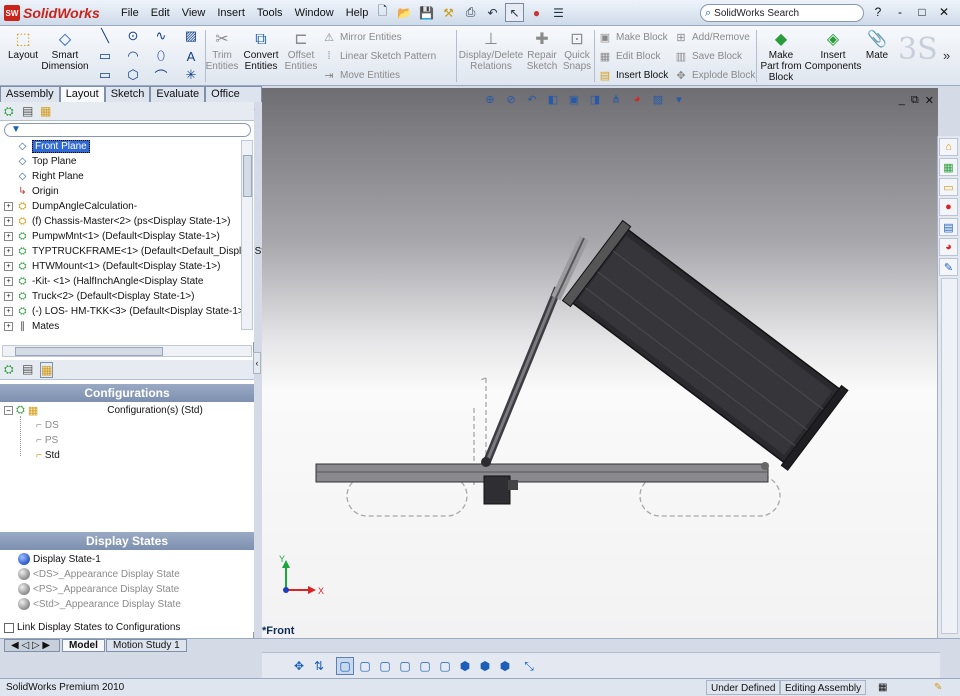  Describe the element at coordinates (833, 50) in the screenshot. I see `insert-components-button: ◈ Insert Components` at that location.